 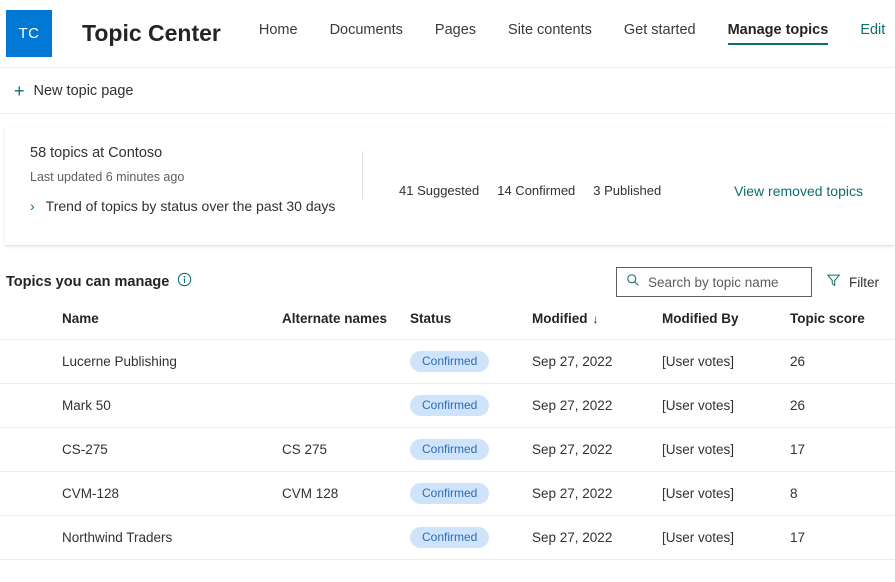 What do you see at coordinates (366, 33) in the screenshot?
I see `nav-item-documents: Documents` at bounding box center [366, 33].